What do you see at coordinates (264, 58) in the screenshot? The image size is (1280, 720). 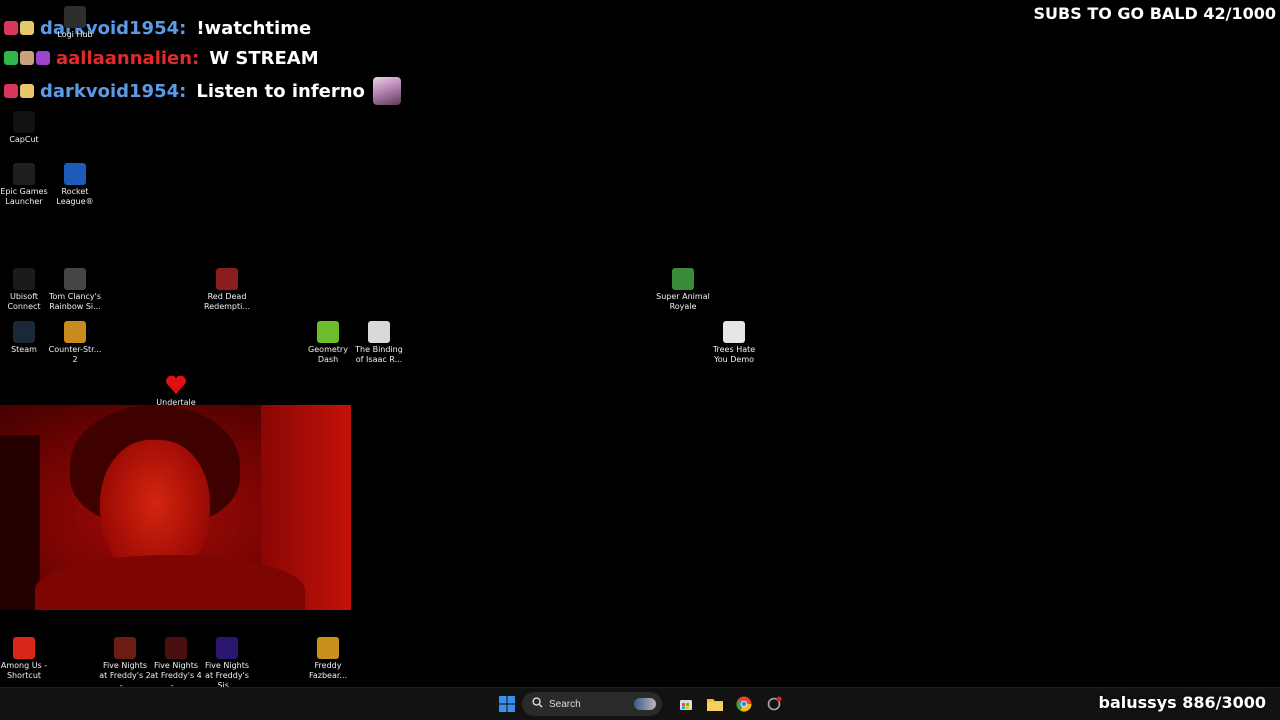 I see `chat-text: W STREAM` at bounding box center [264, 58].